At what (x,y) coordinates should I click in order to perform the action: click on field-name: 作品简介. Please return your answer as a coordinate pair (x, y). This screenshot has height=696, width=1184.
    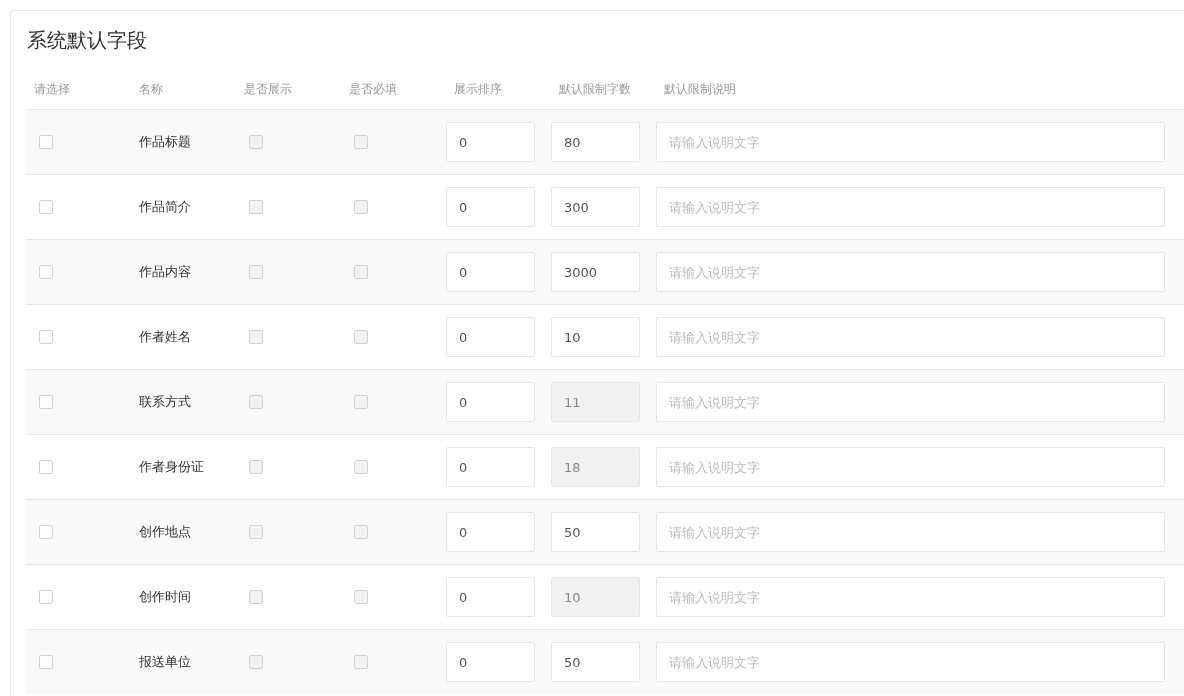
    Looking at the image, I should click on (164, 207).